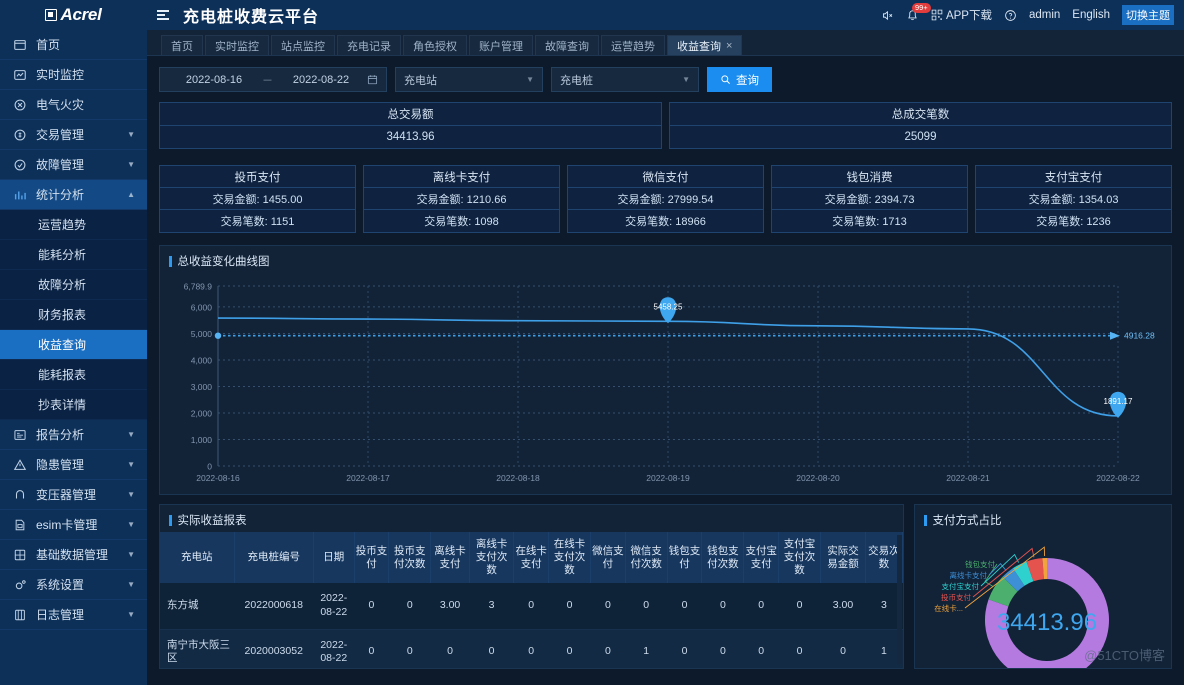 This screenshot has width=1184, height=685. What do you see at coordinates (20, 465) in the screenshot?
I see `warning-icon` at bounding box center [20, 465].